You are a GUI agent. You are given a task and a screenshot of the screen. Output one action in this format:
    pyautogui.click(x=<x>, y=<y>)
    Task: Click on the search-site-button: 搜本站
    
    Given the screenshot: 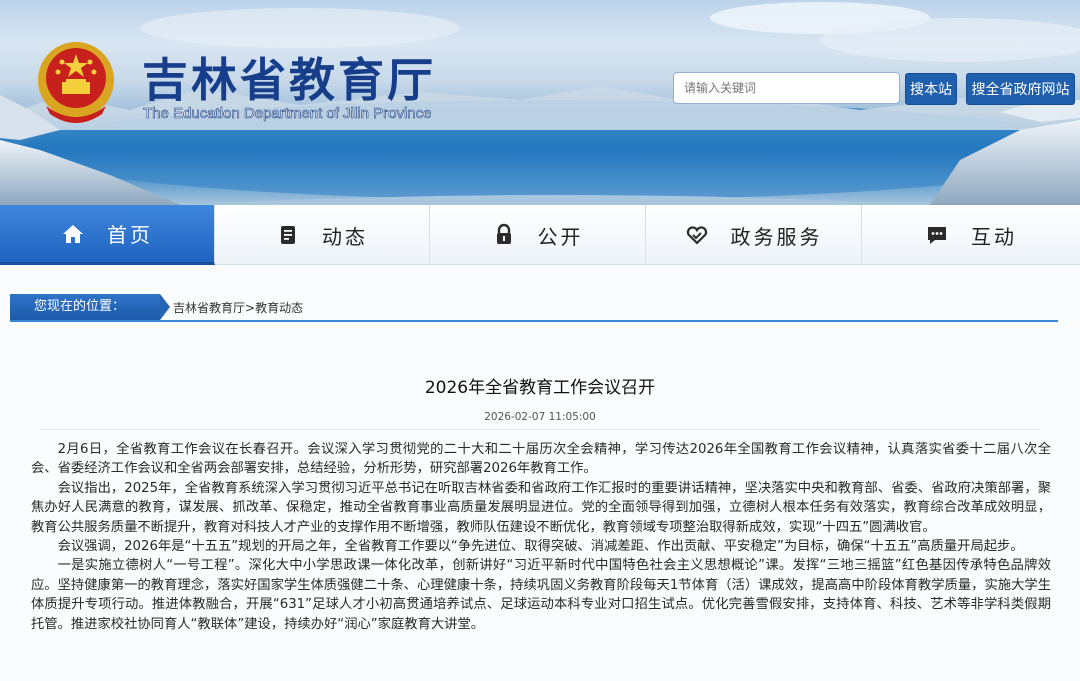 What is the action you would take?
    pyautogui.click(x=931, y=89)
    